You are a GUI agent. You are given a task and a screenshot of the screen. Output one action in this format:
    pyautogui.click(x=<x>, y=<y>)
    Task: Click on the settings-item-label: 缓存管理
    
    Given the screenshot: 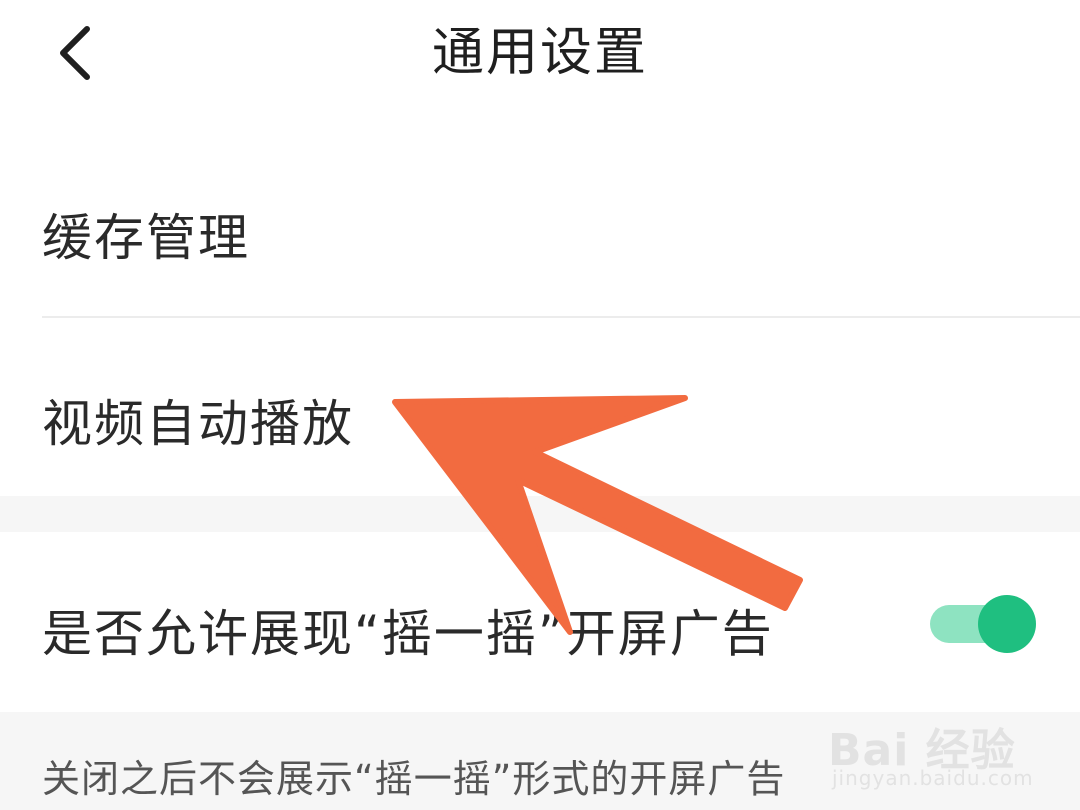 What is the action you would take?
    pyautogui.click(x=146, y=238)
    